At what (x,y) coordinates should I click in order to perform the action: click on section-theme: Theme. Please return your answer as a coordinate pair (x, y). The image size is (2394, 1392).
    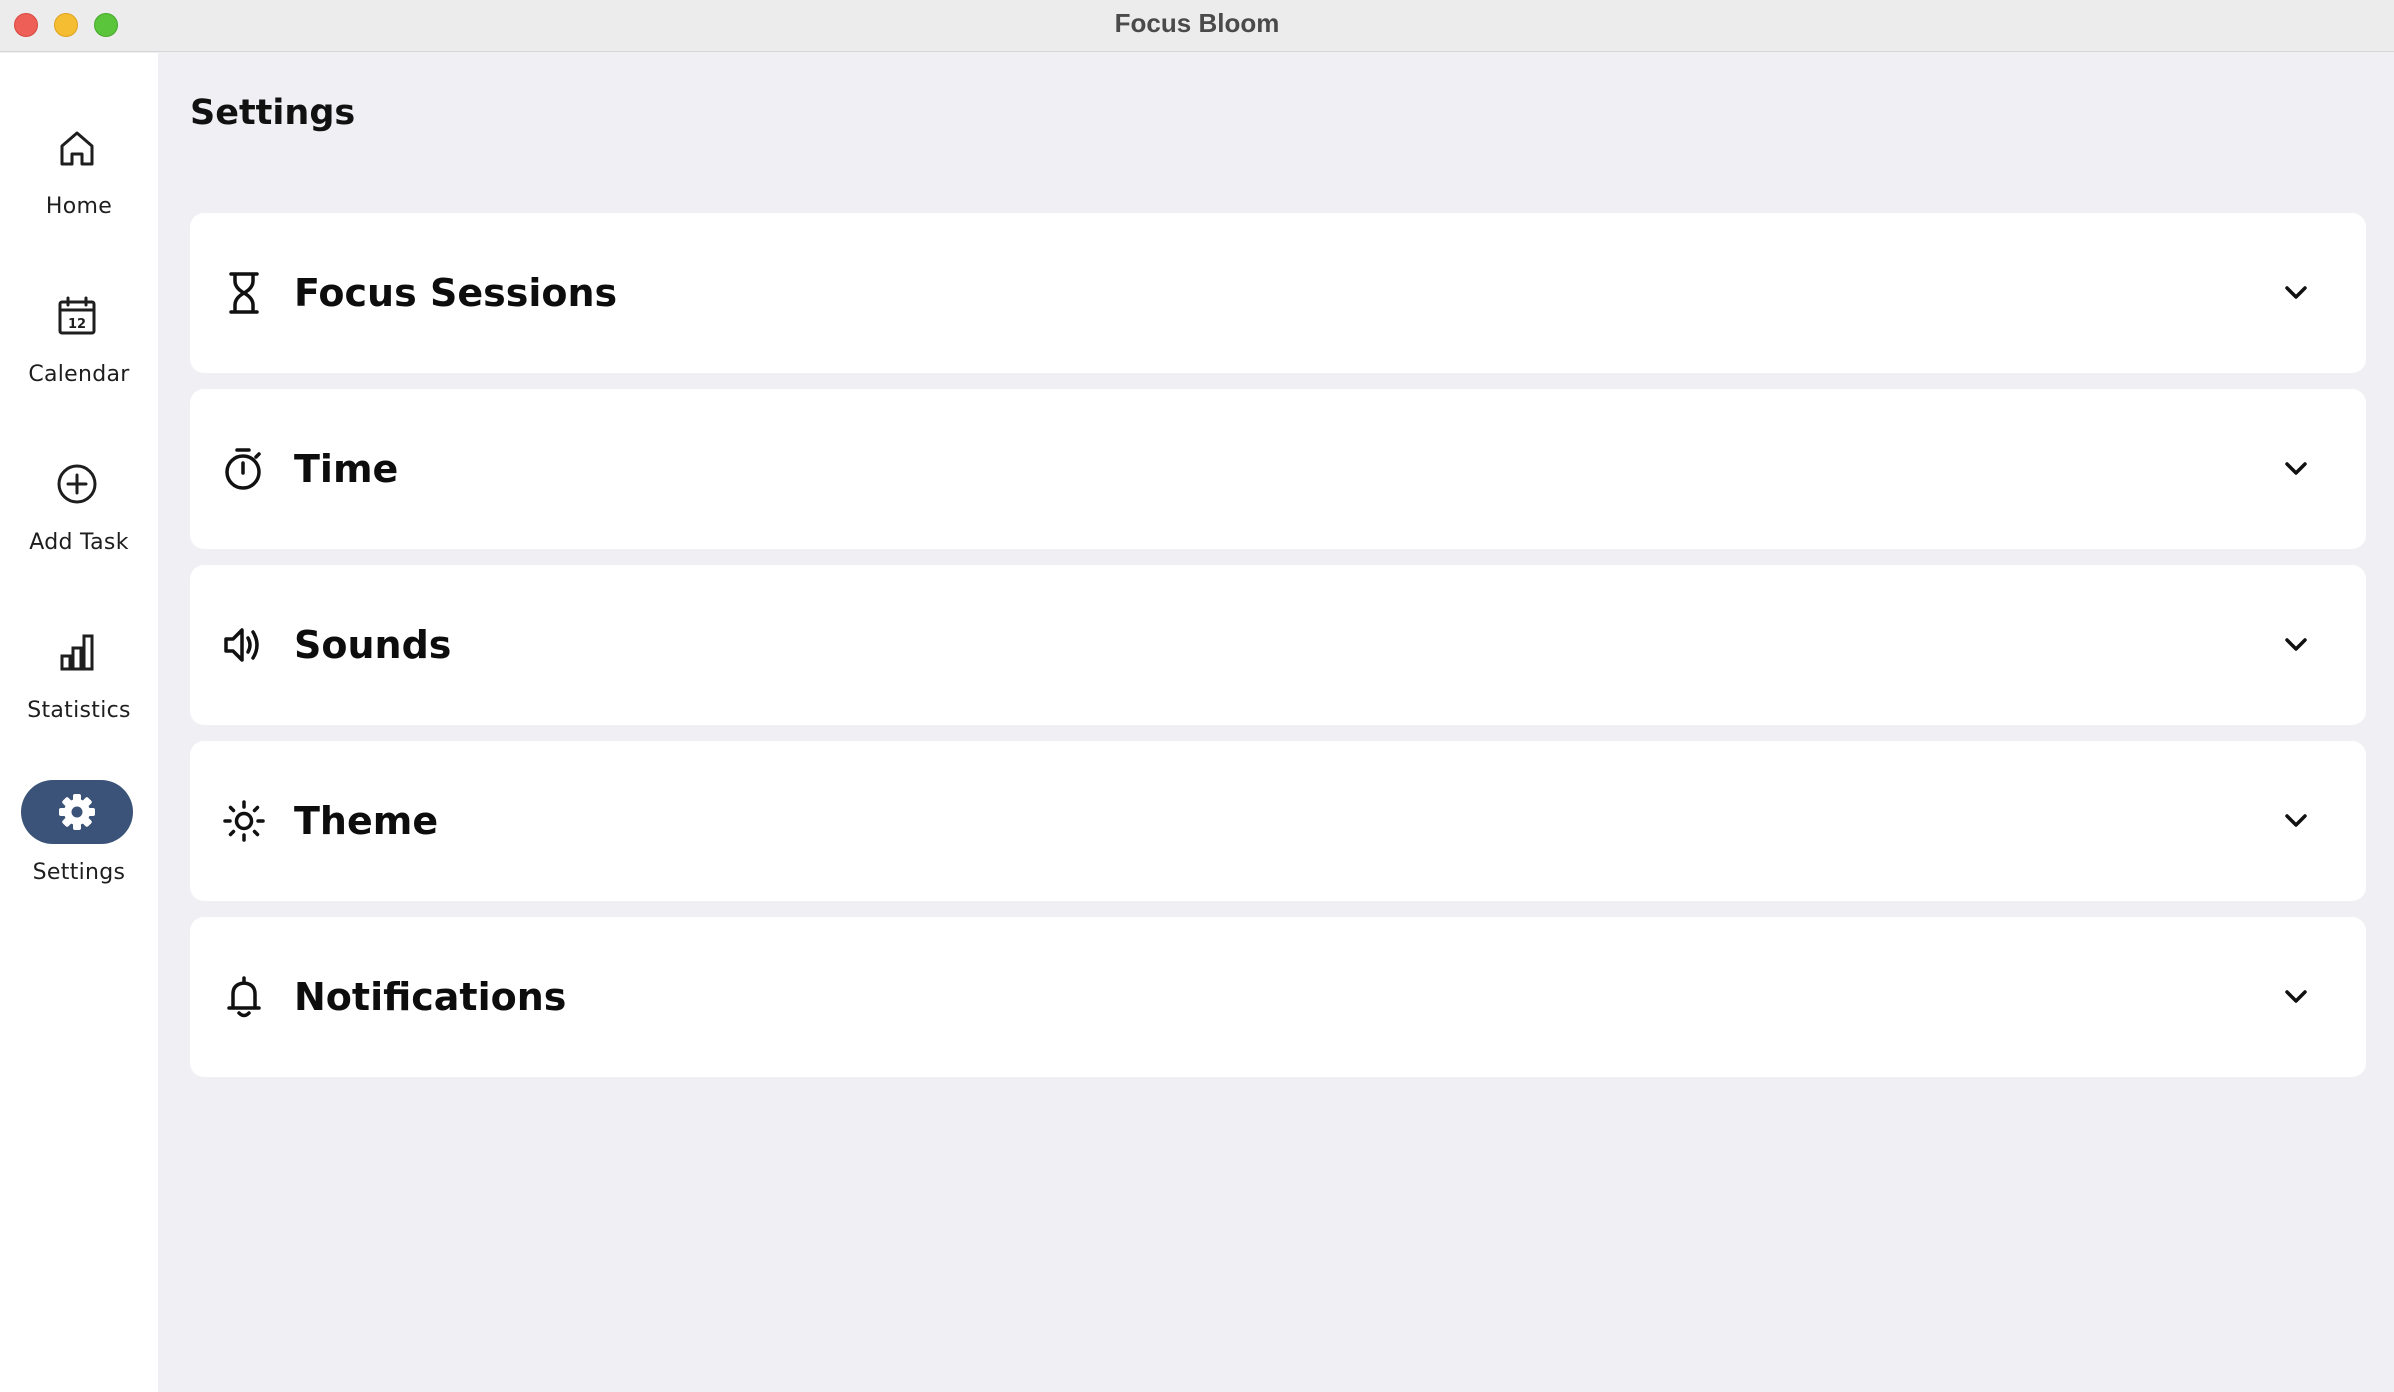
    Looking at the image, I should click on (1278, 821).